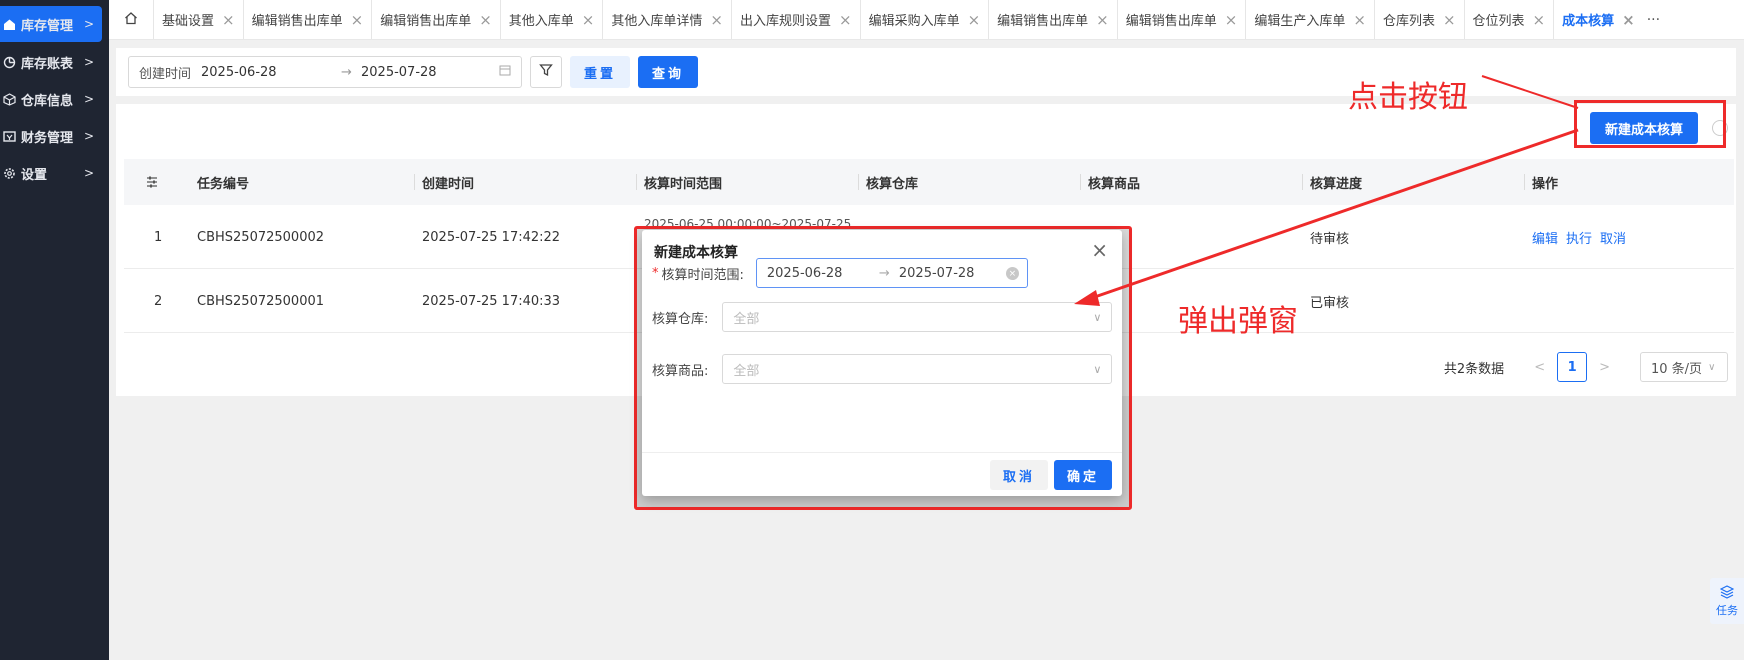  I want to click on dialog-confirm-button: 确定, so click(1083, 475).